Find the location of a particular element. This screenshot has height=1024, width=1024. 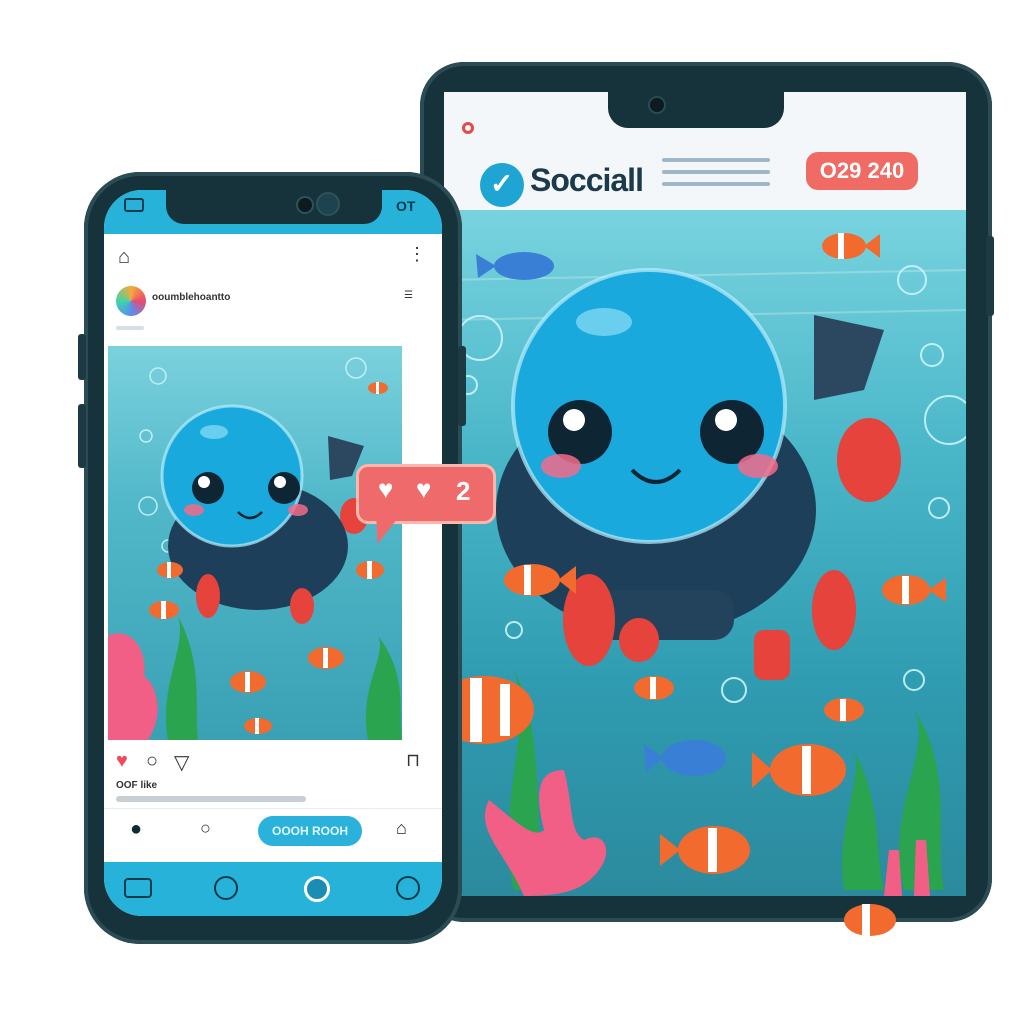

bottom-navigation is located at coordinates (273, 889).